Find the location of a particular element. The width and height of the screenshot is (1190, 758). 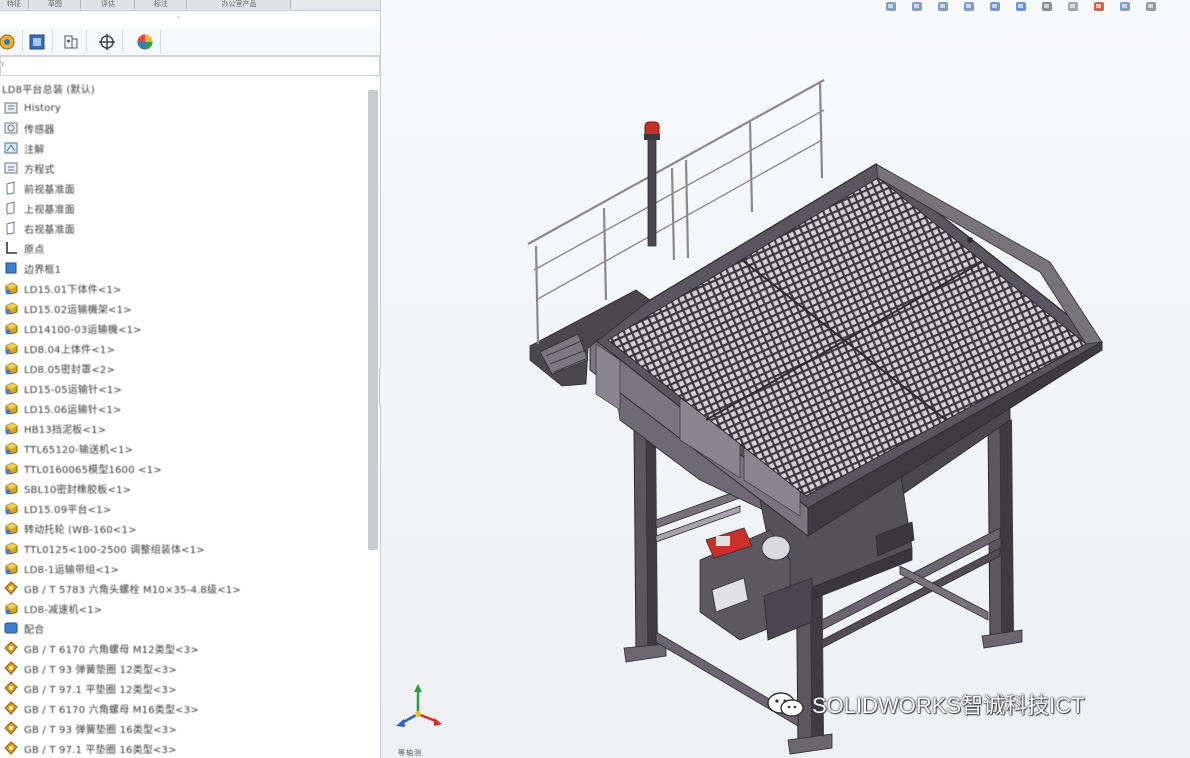

view-orientation-label: 等轴测 is located at coordinates (410, 753).